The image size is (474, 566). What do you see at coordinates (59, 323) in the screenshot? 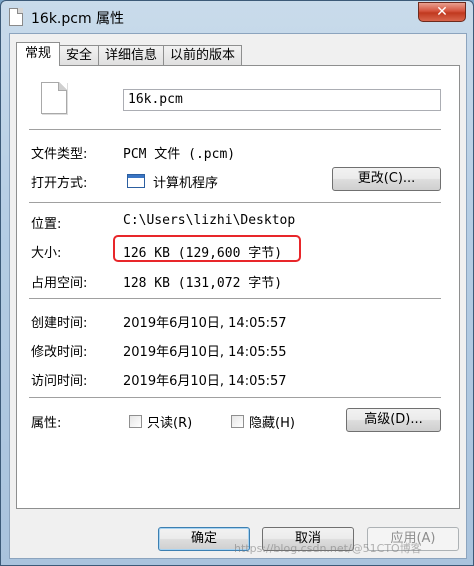
I see `created-label: 创建时间:` at bounding box center [59, 323].